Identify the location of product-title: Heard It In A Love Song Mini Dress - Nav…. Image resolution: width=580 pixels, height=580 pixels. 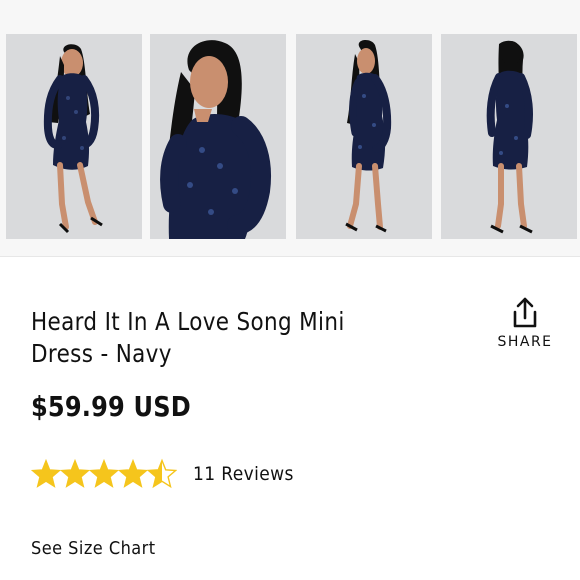
(188, 337).